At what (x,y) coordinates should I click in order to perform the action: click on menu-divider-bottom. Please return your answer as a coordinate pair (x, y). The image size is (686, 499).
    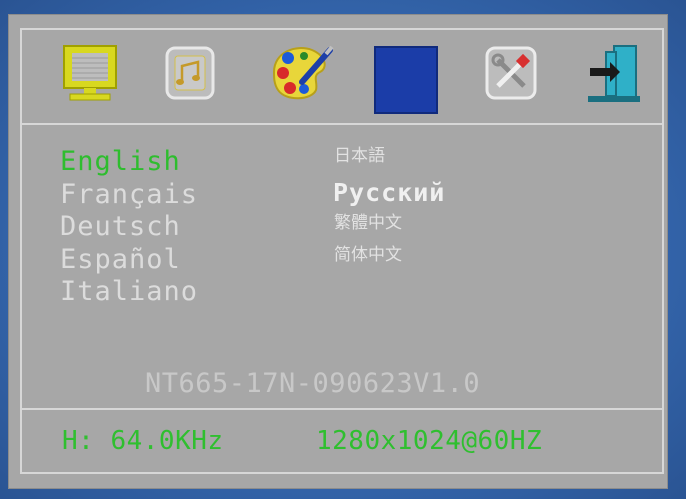
    Looking at the image, I should click on (342, 409).